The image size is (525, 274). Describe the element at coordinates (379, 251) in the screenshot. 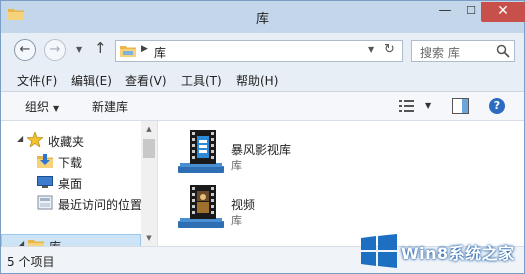

I see `windows-logo-icon` at that location.